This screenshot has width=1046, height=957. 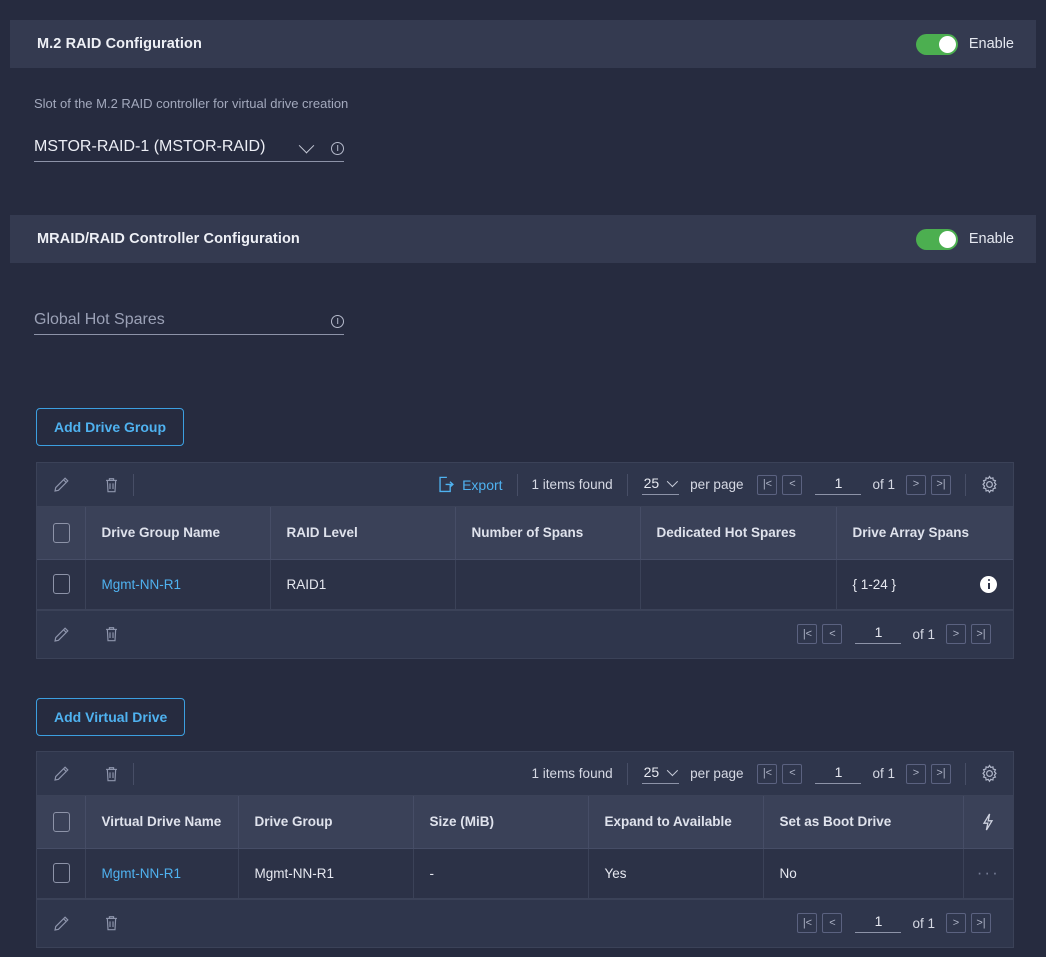 I want to click on column-header: Size (MiB), so click(x=501, y=822).